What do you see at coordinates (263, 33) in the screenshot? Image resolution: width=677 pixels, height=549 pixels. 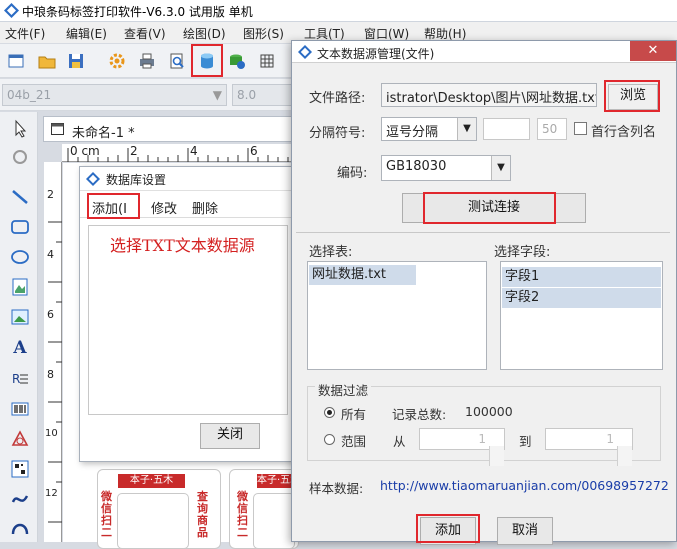 I see `menu-shape: 图形(S)` at bounding box center [263, 33].